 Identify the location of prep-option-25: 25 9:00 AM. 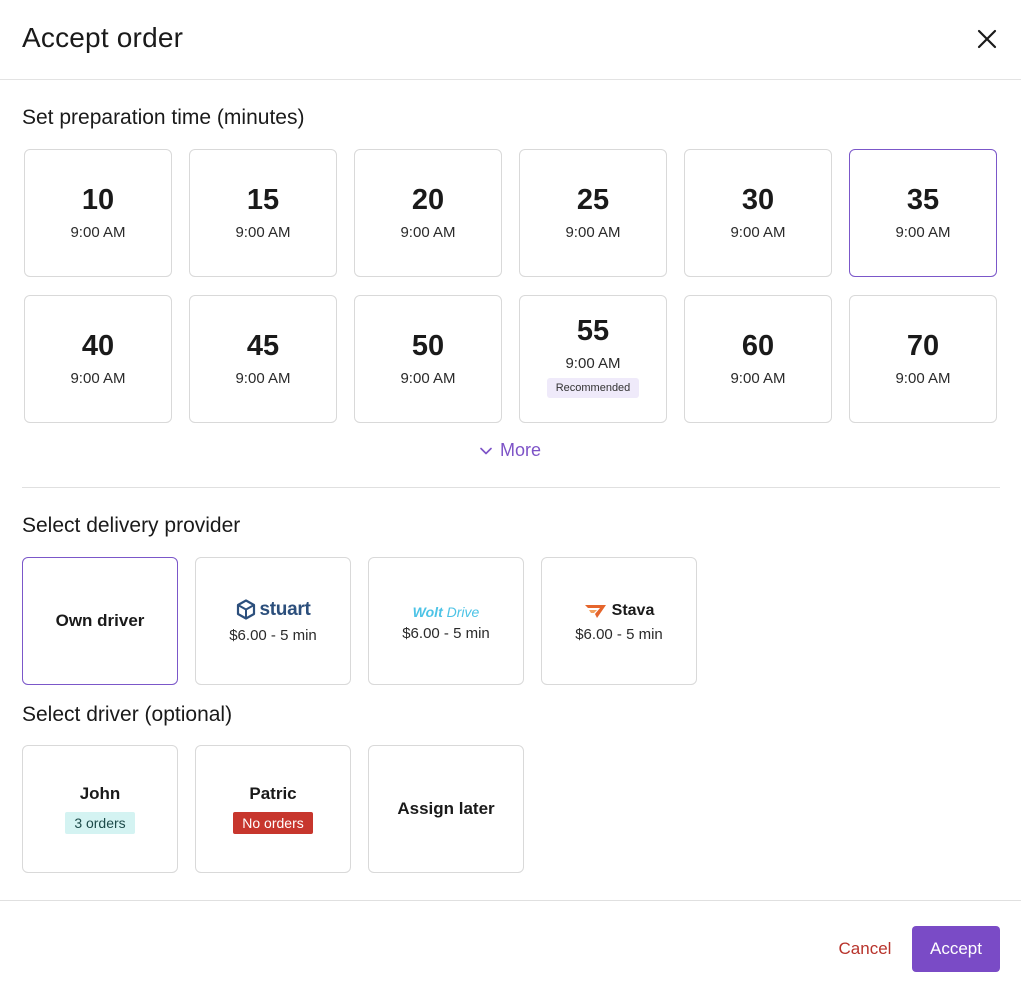
(593, 213).